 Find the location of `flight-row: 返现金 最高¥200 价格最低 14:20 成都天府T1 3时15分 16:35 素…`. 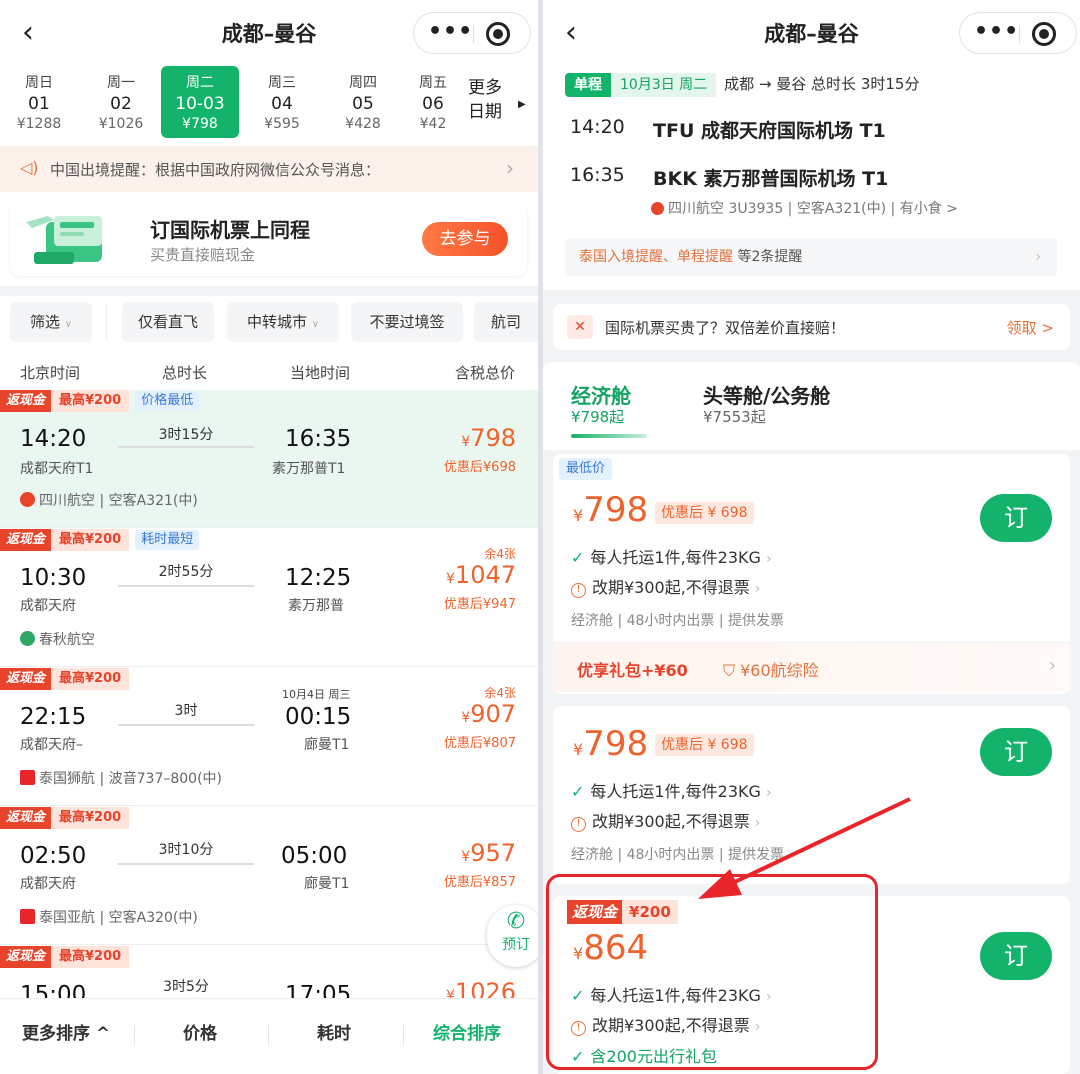

flight-row: 返现金 最高¥200 价格最低 14:20 成都天府T1 3时15分 16:35 素… is located at coordinates (269, 459).